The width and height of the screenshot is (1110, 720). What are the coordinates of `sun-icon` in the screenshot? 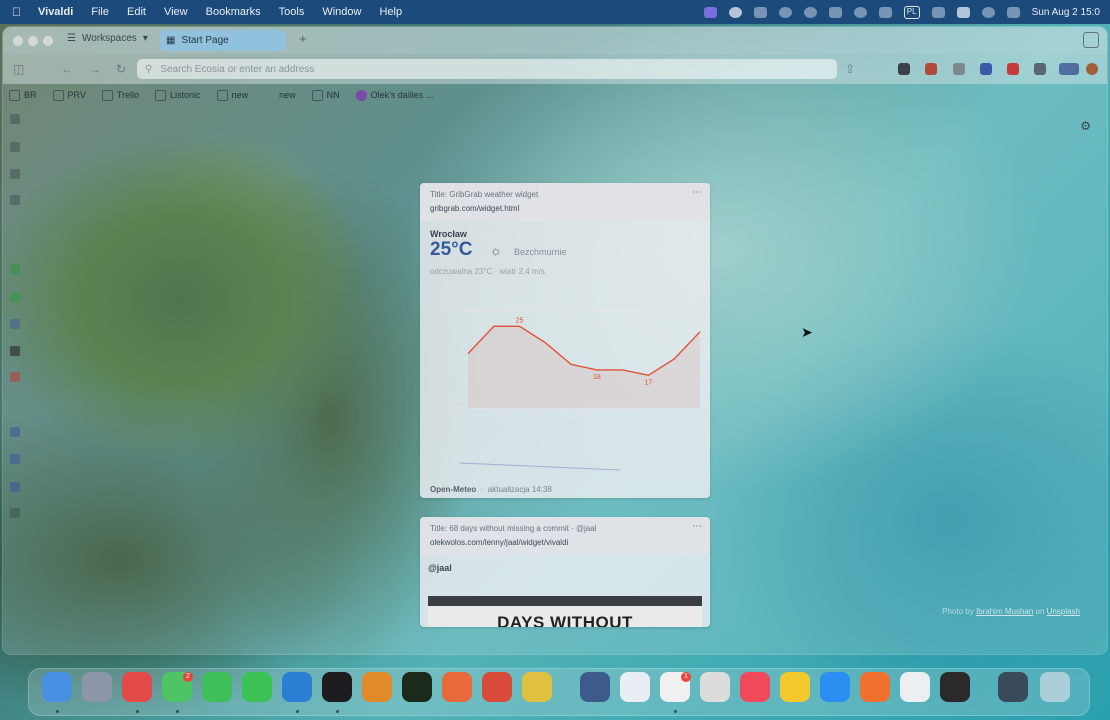 It's located at (785, 12).